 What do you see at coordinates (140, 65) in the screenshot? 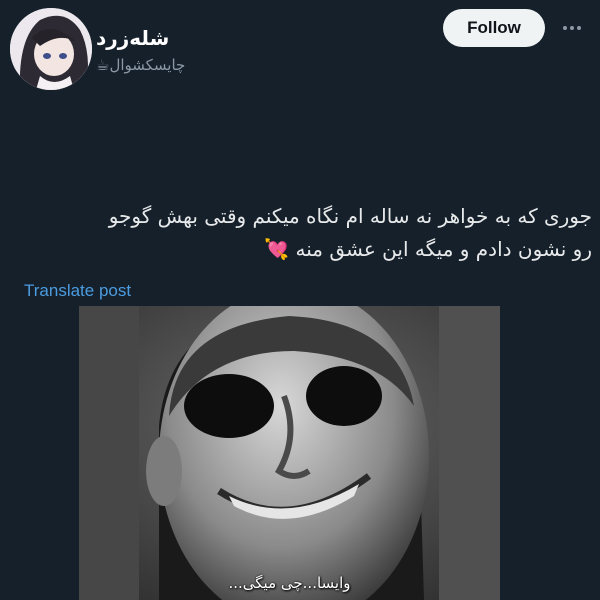
I see `author-handle: چایسکشوال☕` at bounding box center [140, 65].